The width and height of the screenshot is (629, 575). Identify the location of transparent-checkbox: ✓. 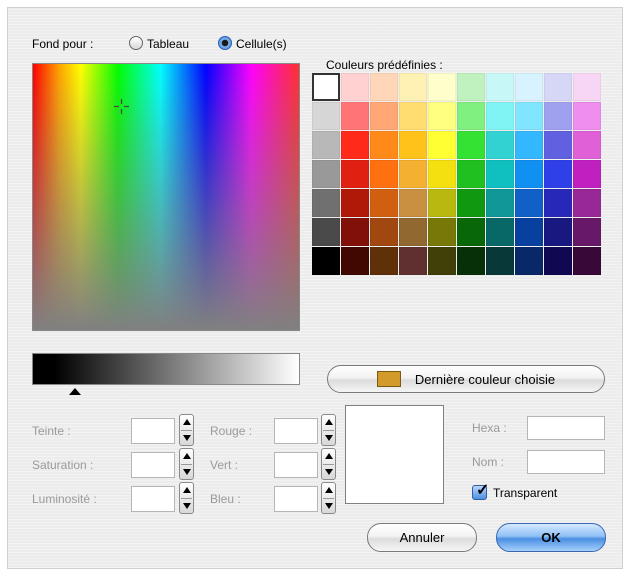
(480, 491).